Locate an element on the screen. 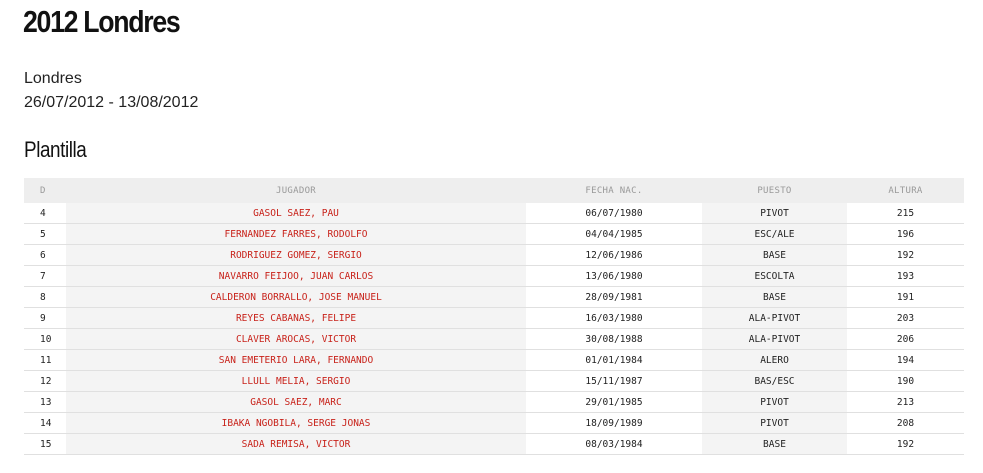 The height and width of the screenshot is (473, 983). height-cell: 213 is located at coordinates (905, 402).